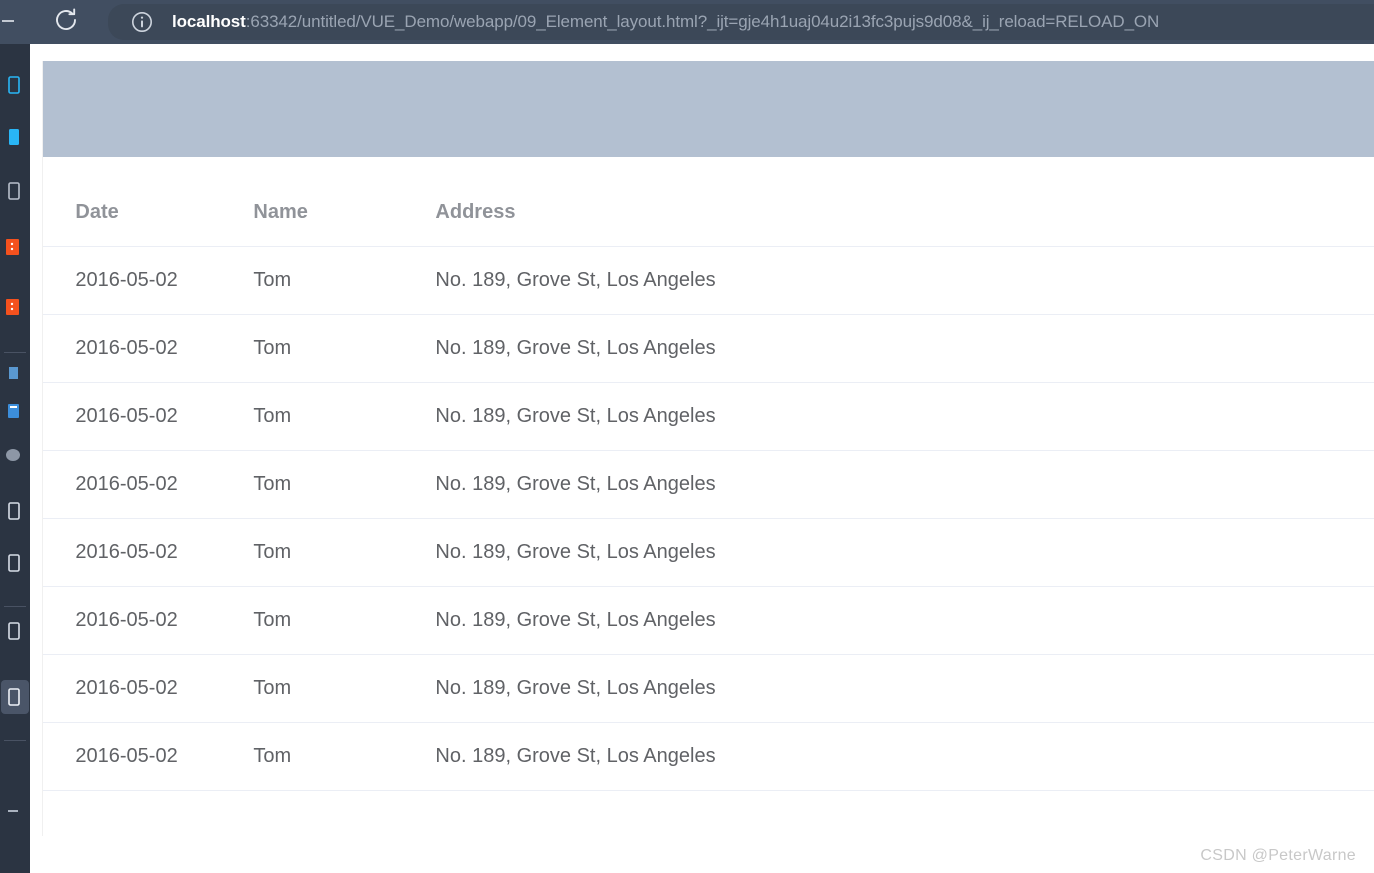 This screenshot has height=873, width=1374. I want to click on table-header-row: Date Name Address, so click(708, 224).